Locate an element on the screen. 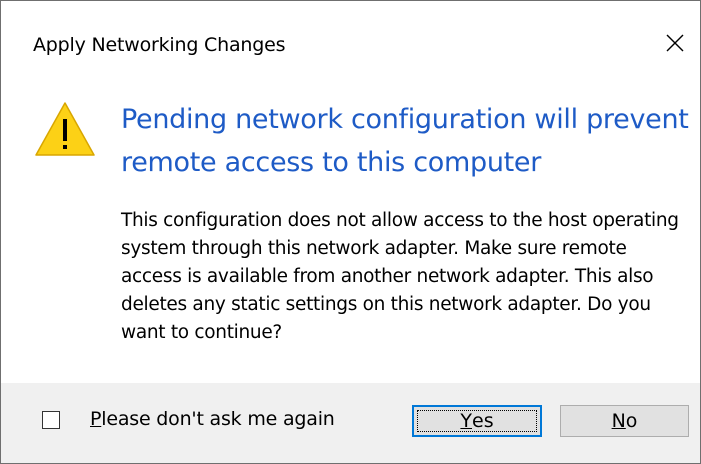 The width and height of the screenshot is (701, 464). no-label: o is located at coordinates (631, 421).